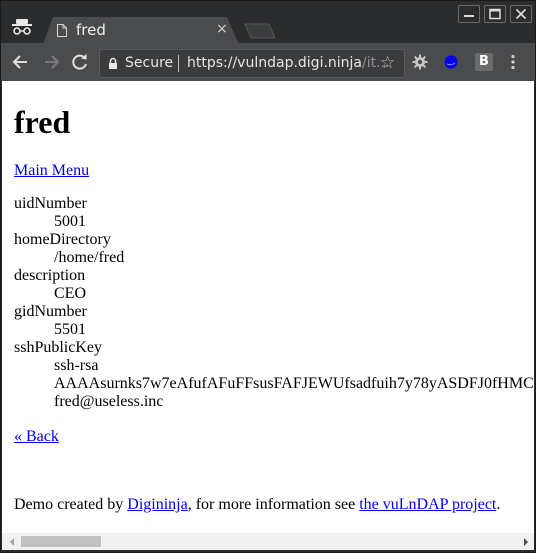 Image resolution: width=536 pixels, height=553 pixels. What do you see at coordinates (427, 504) in the screenshot?
I see `vulndap-project-link: the vuLnDAP project` at bounding box center [427, 504].